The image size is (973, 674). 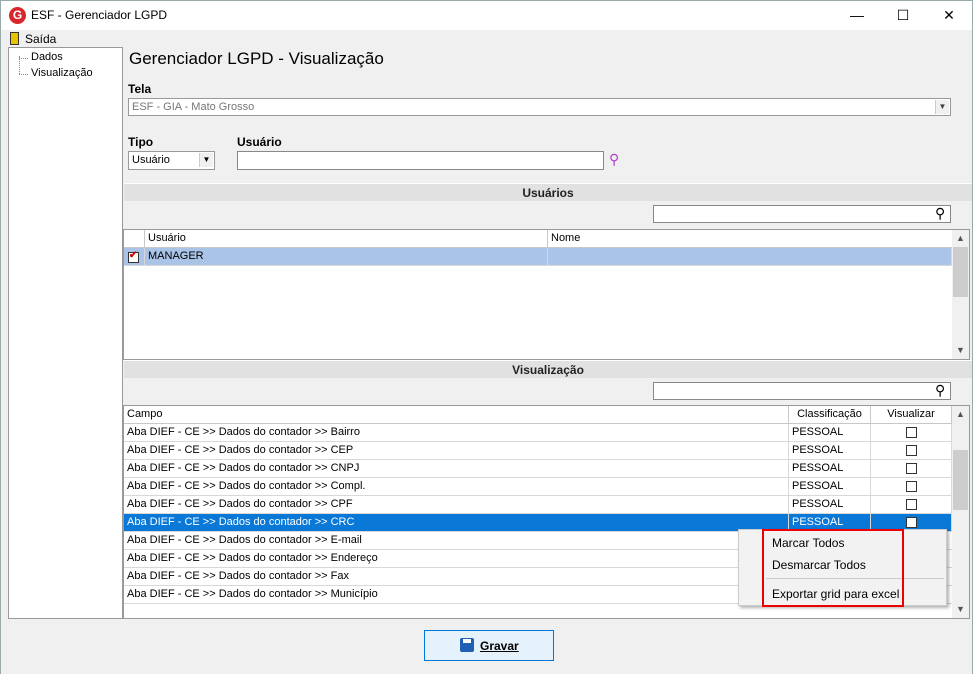 I want to click on visualizacao-filter-input, so click(x=802, y=391).